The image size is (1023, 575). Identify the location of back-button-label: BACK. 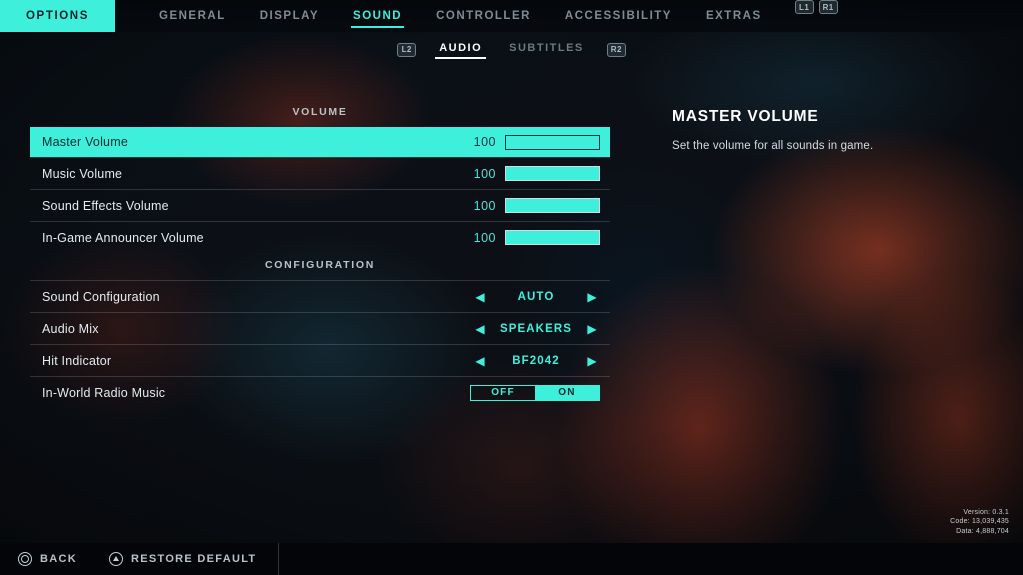
(58, 559).